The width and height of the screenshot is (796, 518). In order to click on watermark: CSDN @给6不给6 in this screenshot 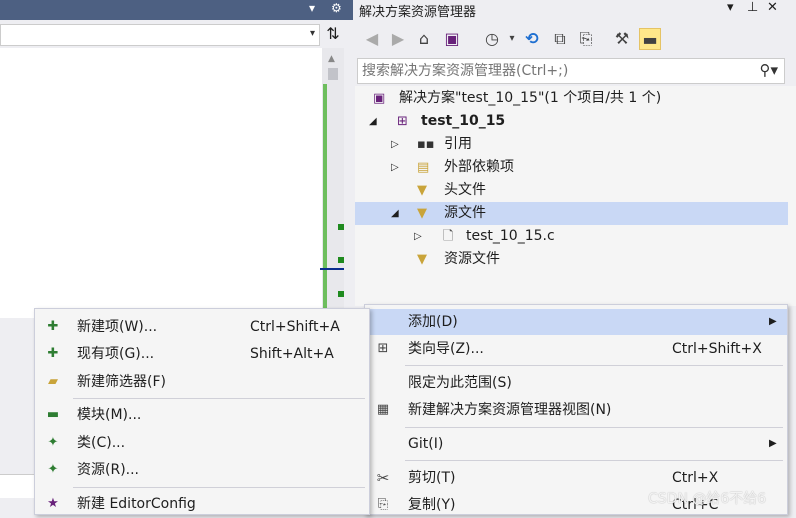, I will do `click(707, 499)`.